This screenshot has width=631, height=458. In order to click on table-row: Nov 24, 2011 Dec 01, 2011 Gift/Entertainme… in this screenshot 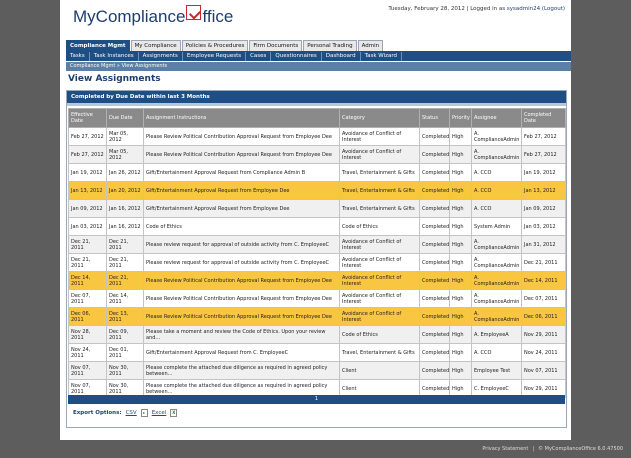, I will do `click(317, 352)`.